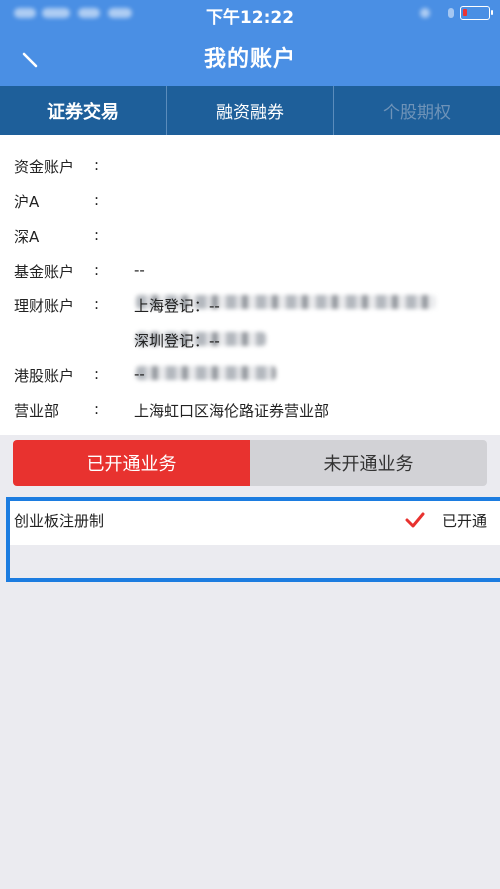  I want to click on branch-label: 营业部, so click(37, 411).